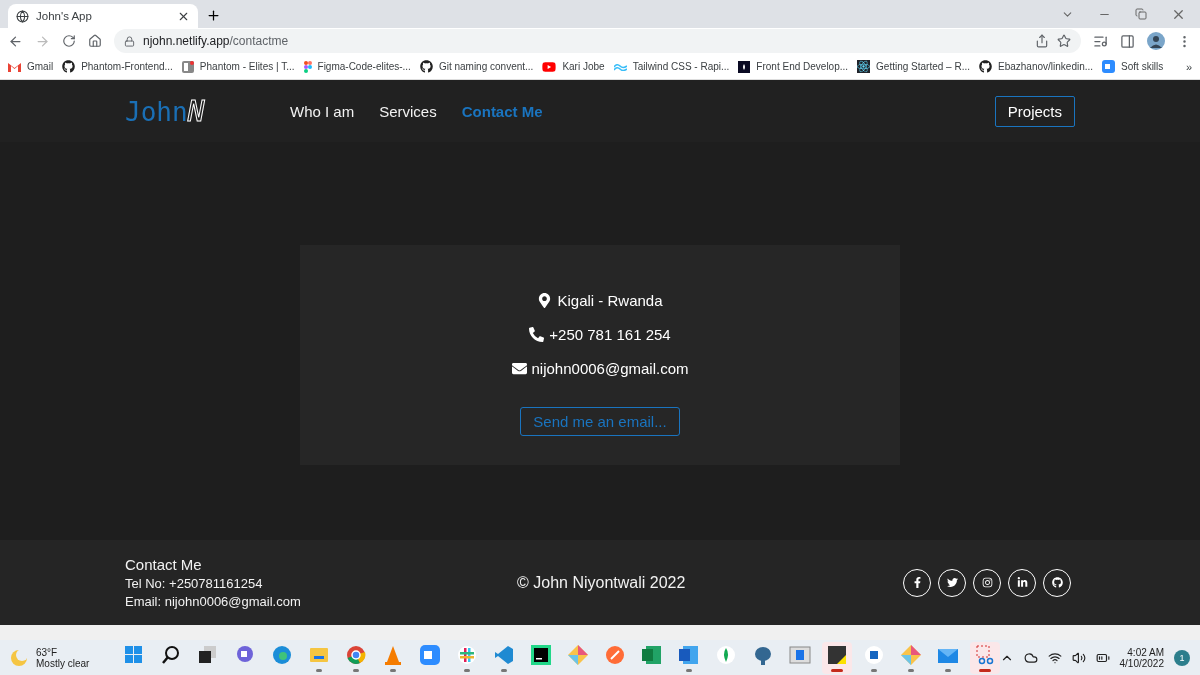 The width and height of the screenshot is (1200, 675). Describe the element at coordinates (1078, 657) in the screenshot. I see `volume-icon` at that location.